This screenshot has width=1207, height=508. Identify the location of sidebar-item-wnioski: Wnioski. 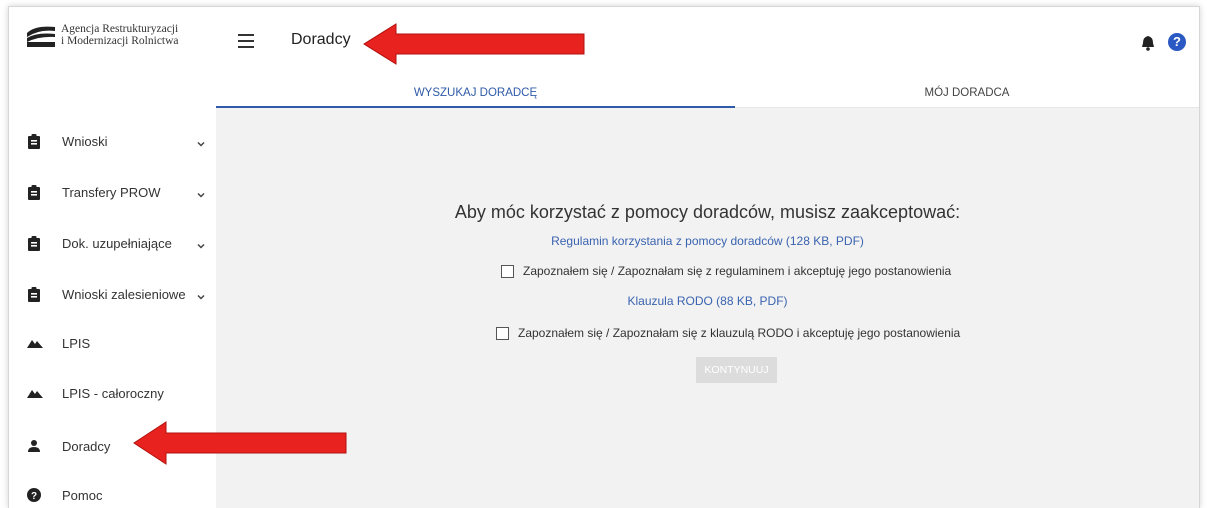
(112, 141).